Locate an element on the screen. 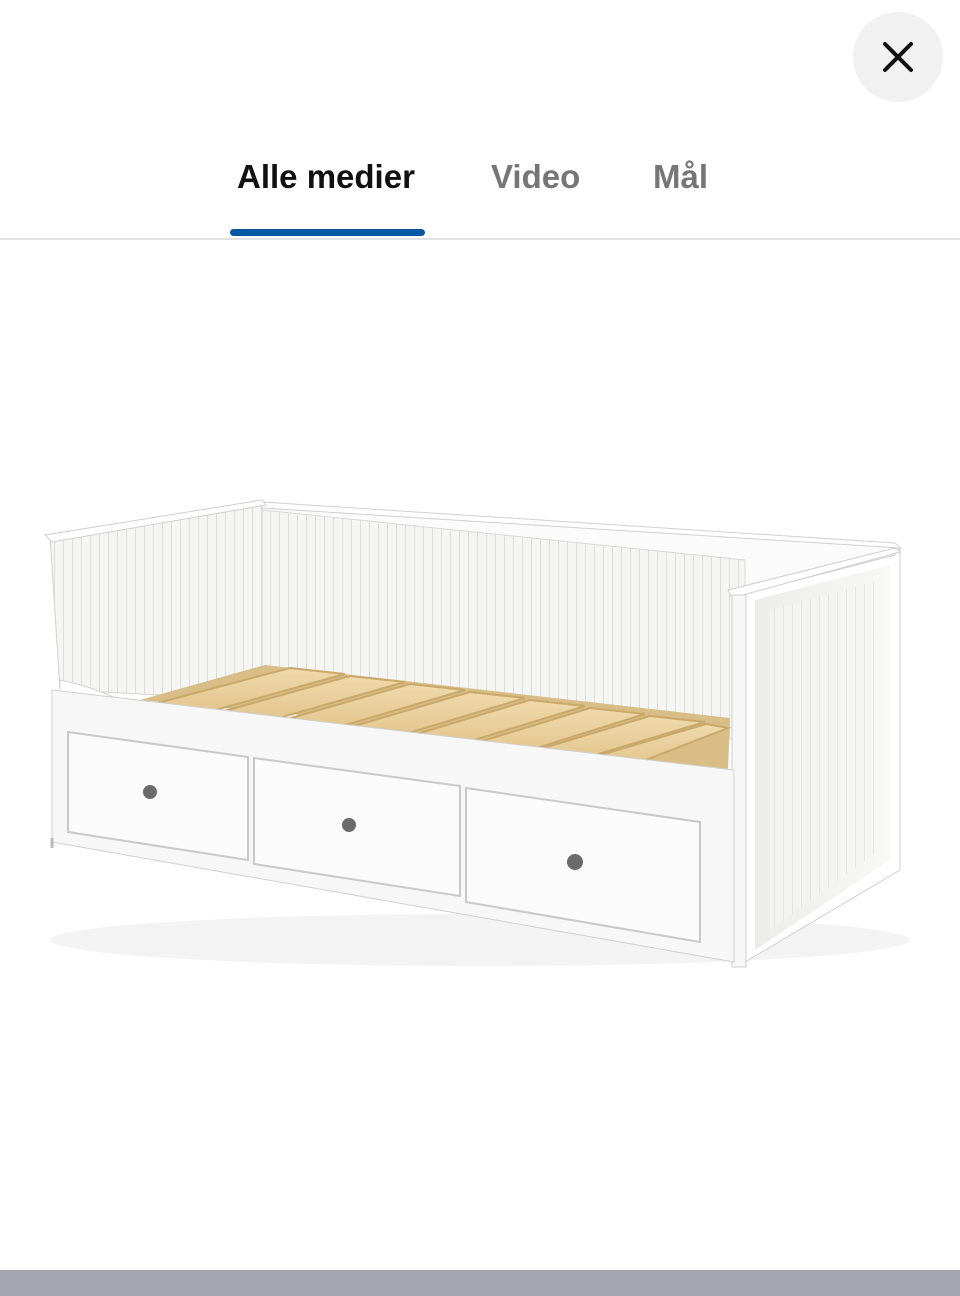  bottom-bar is located at coordinates (480, 1283).